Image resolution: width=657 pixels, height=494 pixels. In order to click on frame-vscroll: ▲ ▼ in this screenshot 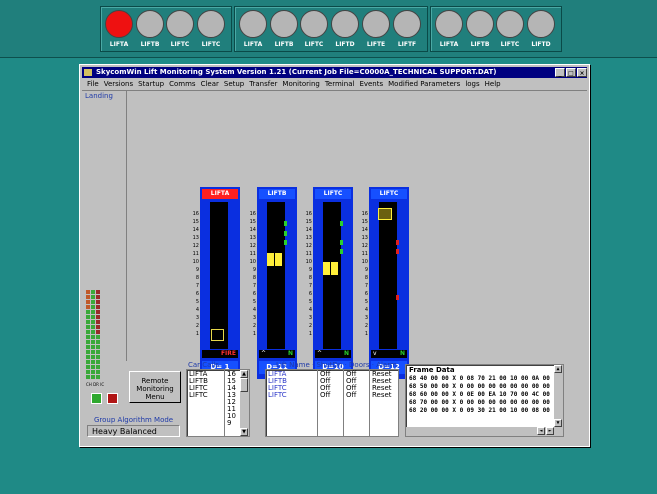, I will do `click(558, 396)`.